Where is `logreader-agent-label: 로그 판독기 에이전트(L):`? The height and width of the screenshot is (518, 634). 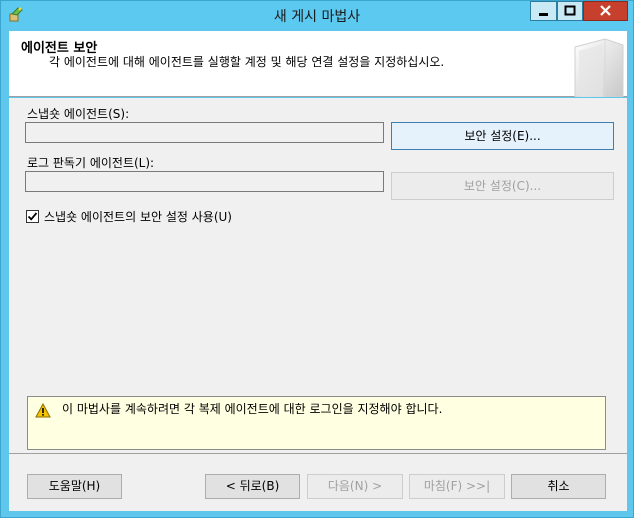 logreader-agent-label: 로그 판독기 에이전트(L): is located at coordinates (91, 163).